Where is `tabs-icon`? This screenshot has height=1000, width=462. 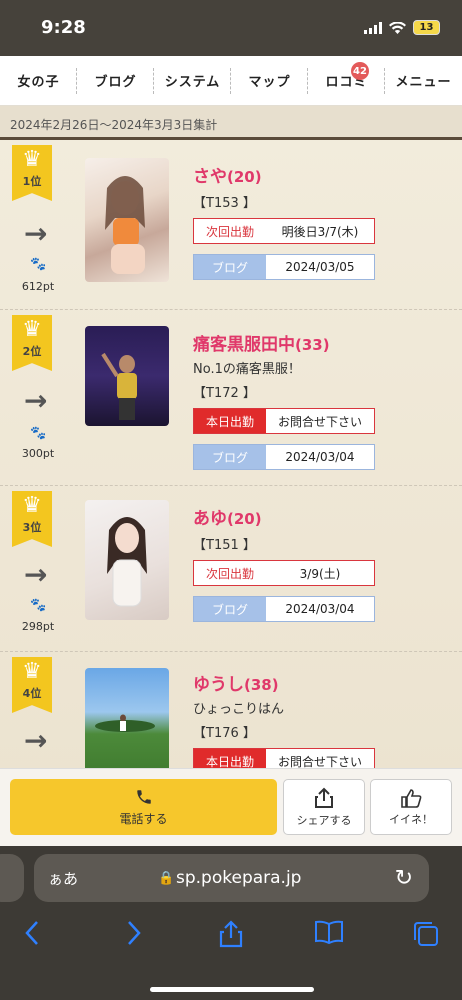
tabs-icon is located at coordinates (426, 937).